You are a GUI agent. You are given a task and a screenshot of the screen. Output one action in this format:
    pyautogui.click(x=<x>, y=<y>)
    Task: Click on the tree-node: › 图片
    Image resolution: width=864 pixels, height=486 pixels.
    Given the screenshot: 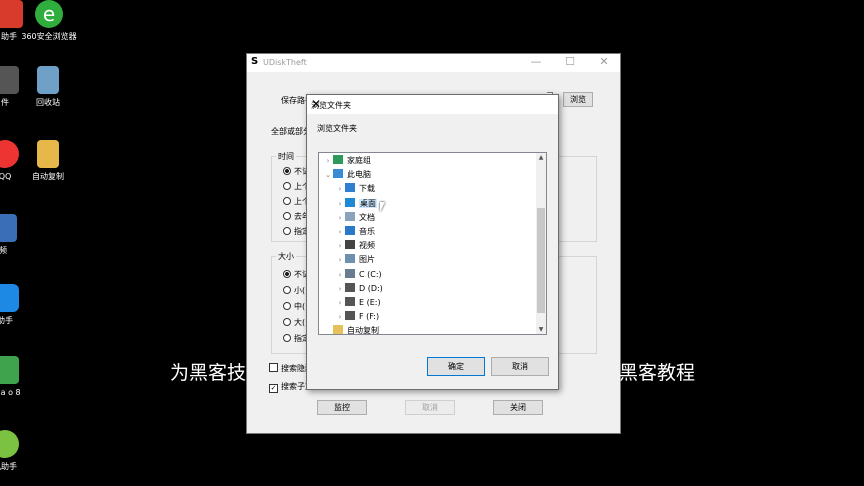 What is the action you would take?
    pyautogui.click(x=355, y=260)
    